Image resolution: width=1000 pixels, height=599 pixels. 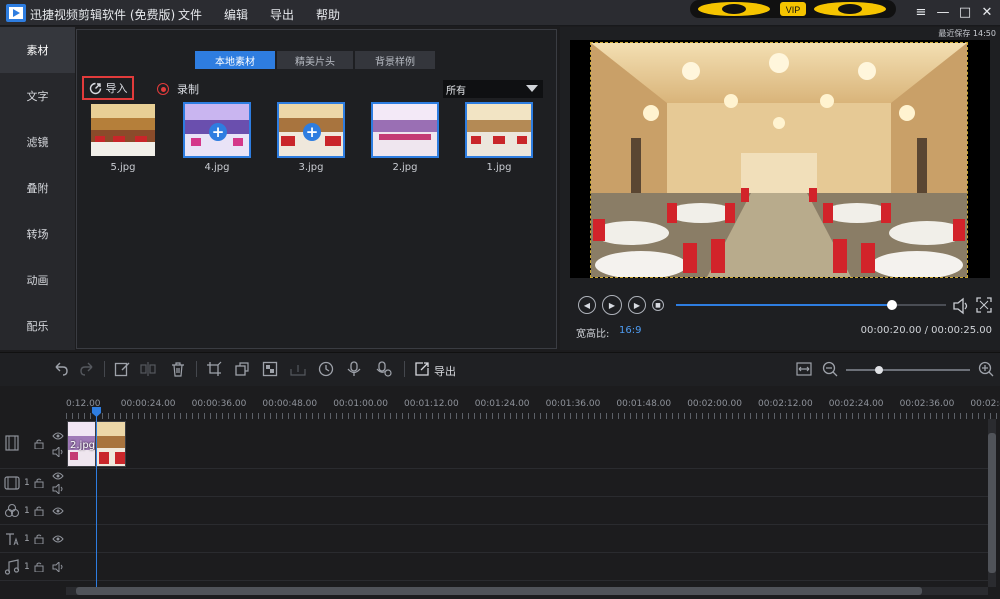 I want to click on media-item: 2.jpg, so click(x=405, y=137).